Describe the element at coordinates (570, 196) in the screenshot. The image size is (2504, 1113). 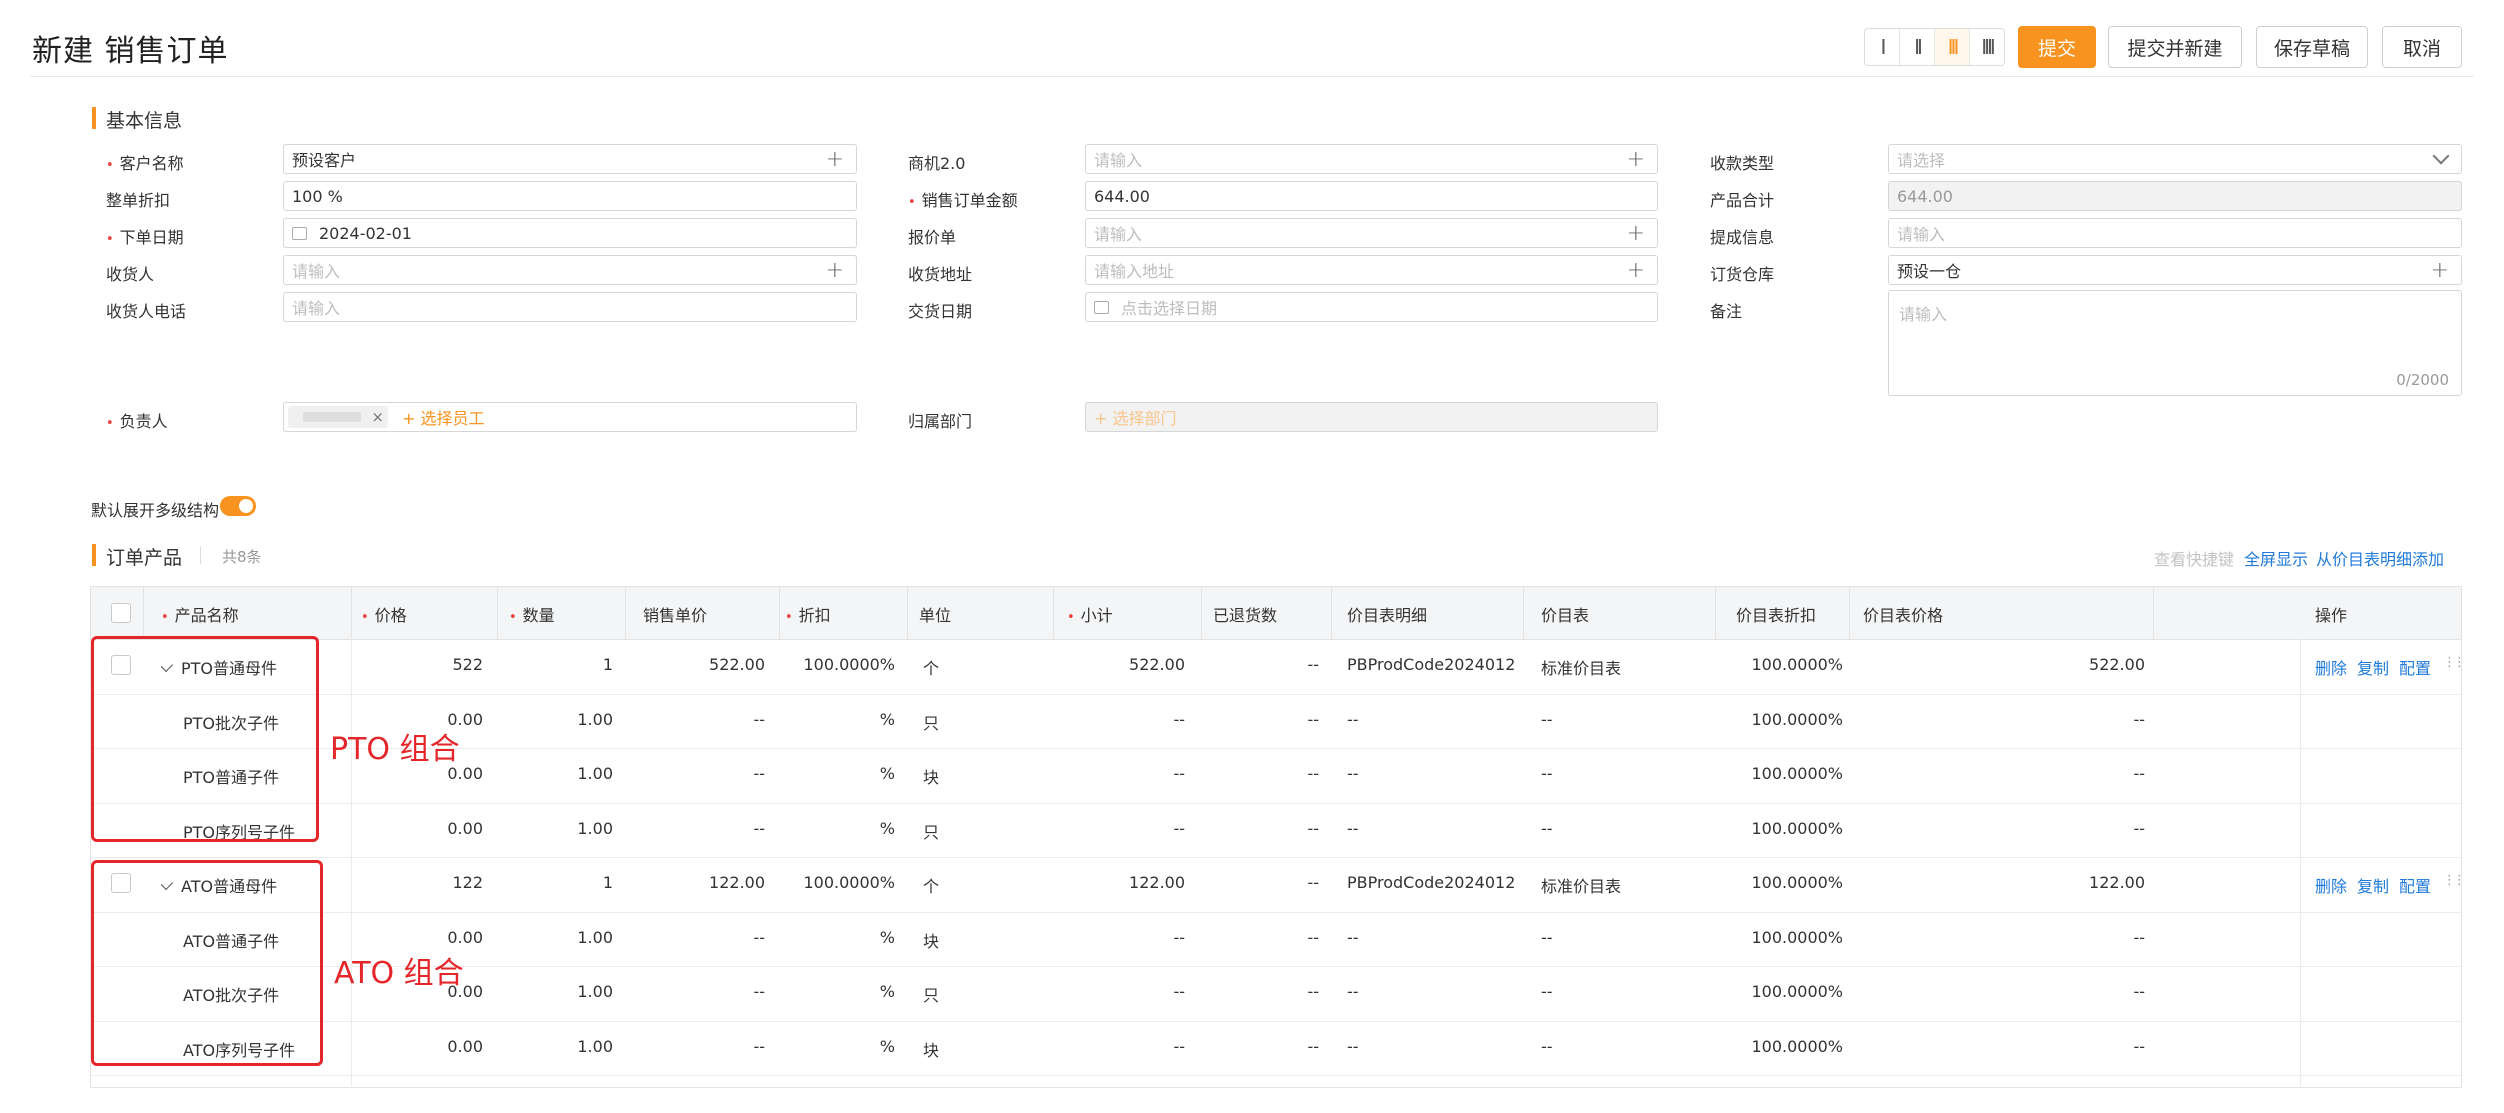
I see `col1-field-1: 100 %` at that location.